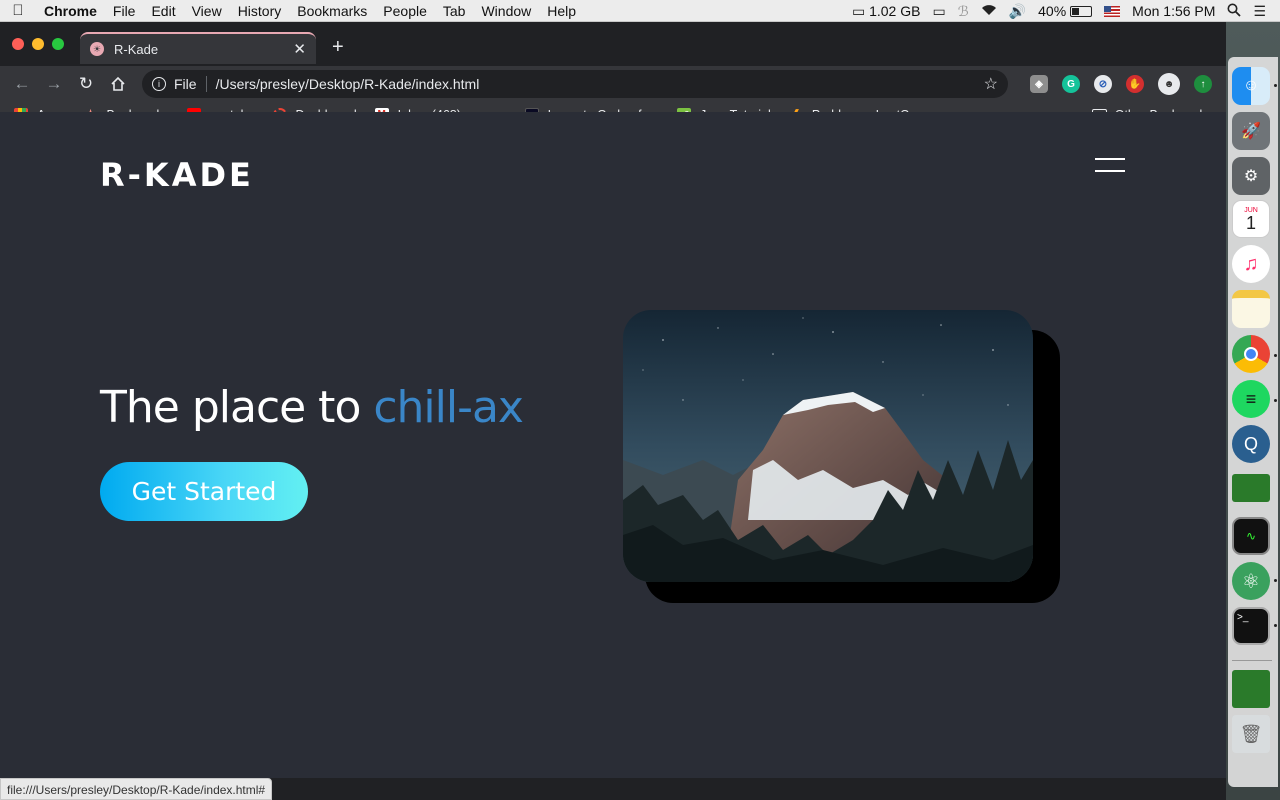  I want to click on launchpad-icon: 🚀, so click(1251, 131).